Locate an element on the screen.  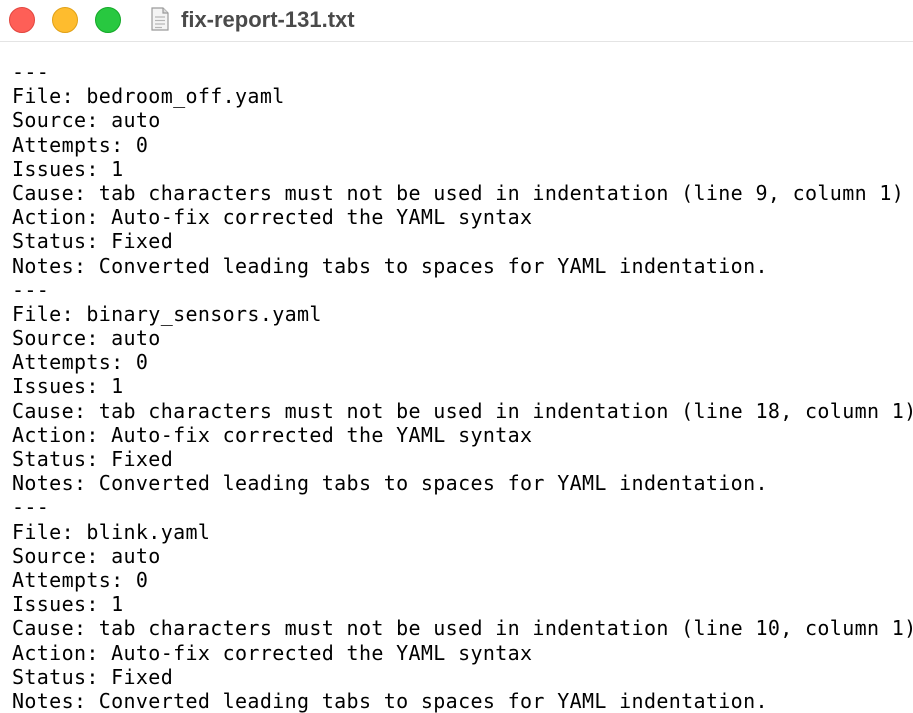
window-titlebar: fix-report-131.txt is located at coordinates (456, 21).